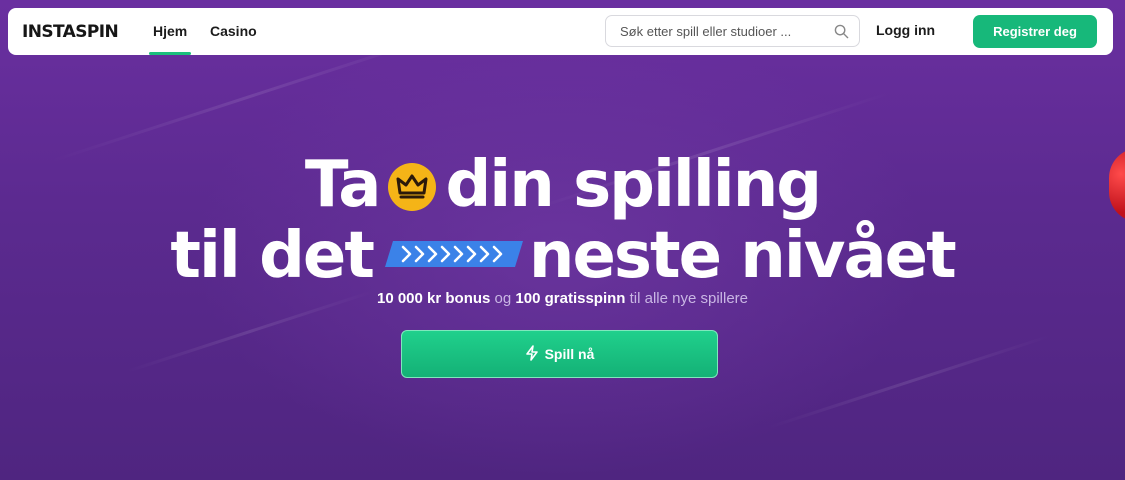 This screenshot has height=480, width=1125. I want to click on headline-word: til det, so click(272, 256).